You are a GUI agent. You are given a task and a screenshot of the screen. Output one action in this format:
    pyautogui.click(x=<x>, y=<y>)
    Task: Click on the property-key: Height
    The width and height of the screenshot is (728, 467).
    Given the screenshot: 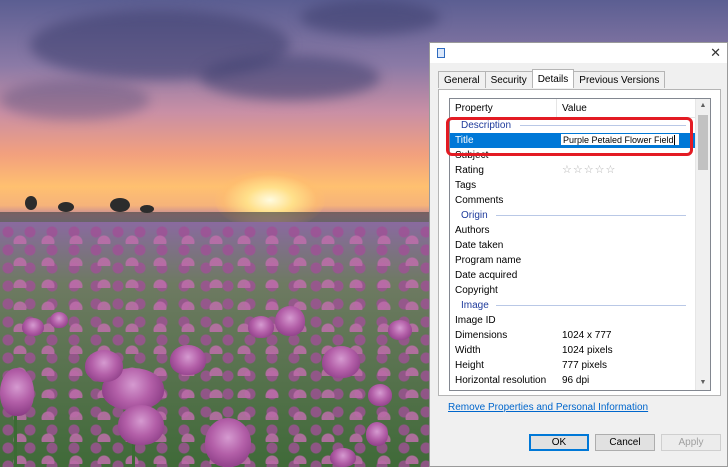 What is the action you would take?
    pyautogui.click(x=469, y=365)
    